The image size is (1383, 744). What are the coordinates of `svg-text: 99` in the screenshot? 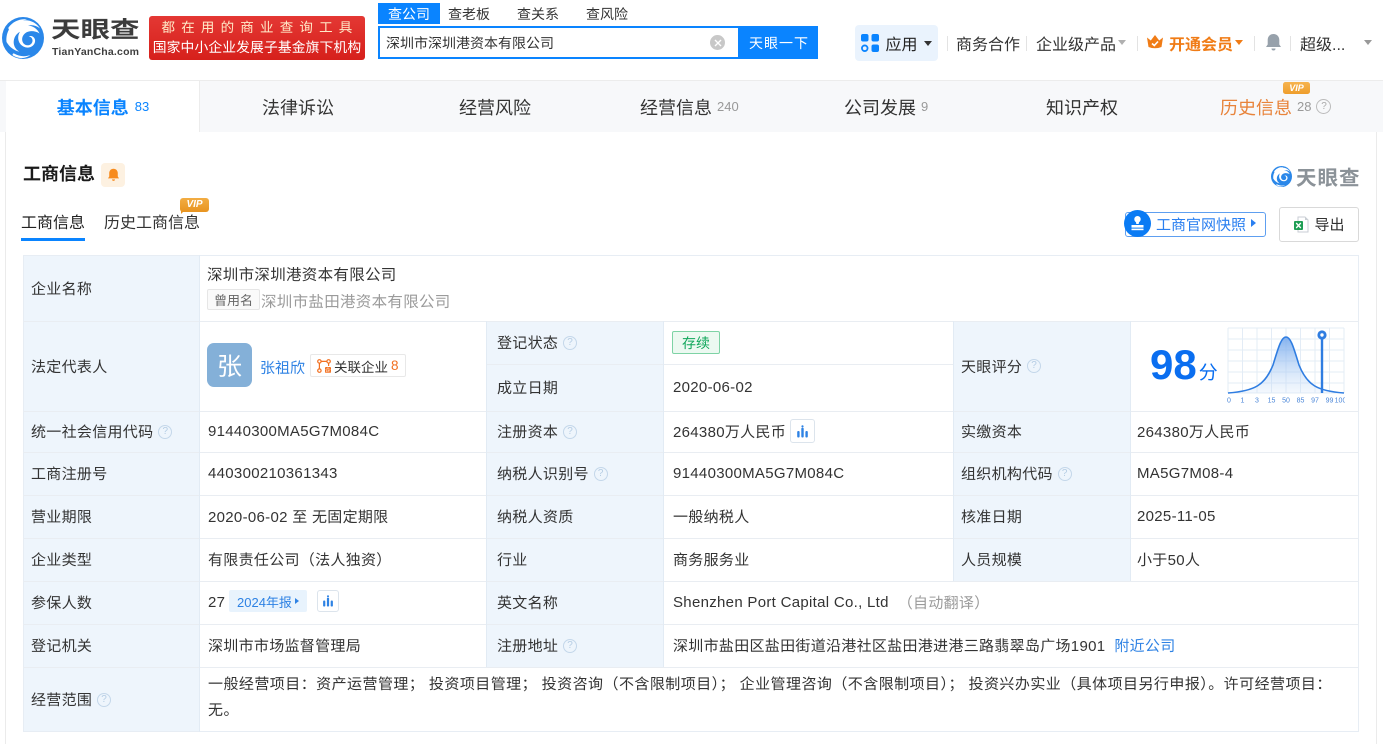 It's located at (1330, 401).